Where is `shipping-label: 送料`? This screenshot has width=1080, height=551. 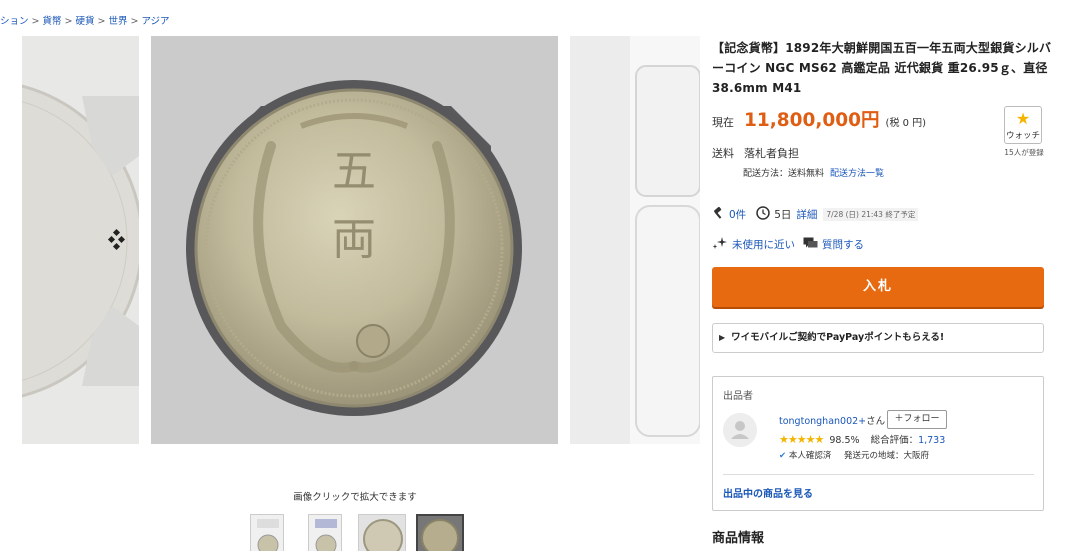 shipping-label: 送料 is located at coordinates (723, 153).